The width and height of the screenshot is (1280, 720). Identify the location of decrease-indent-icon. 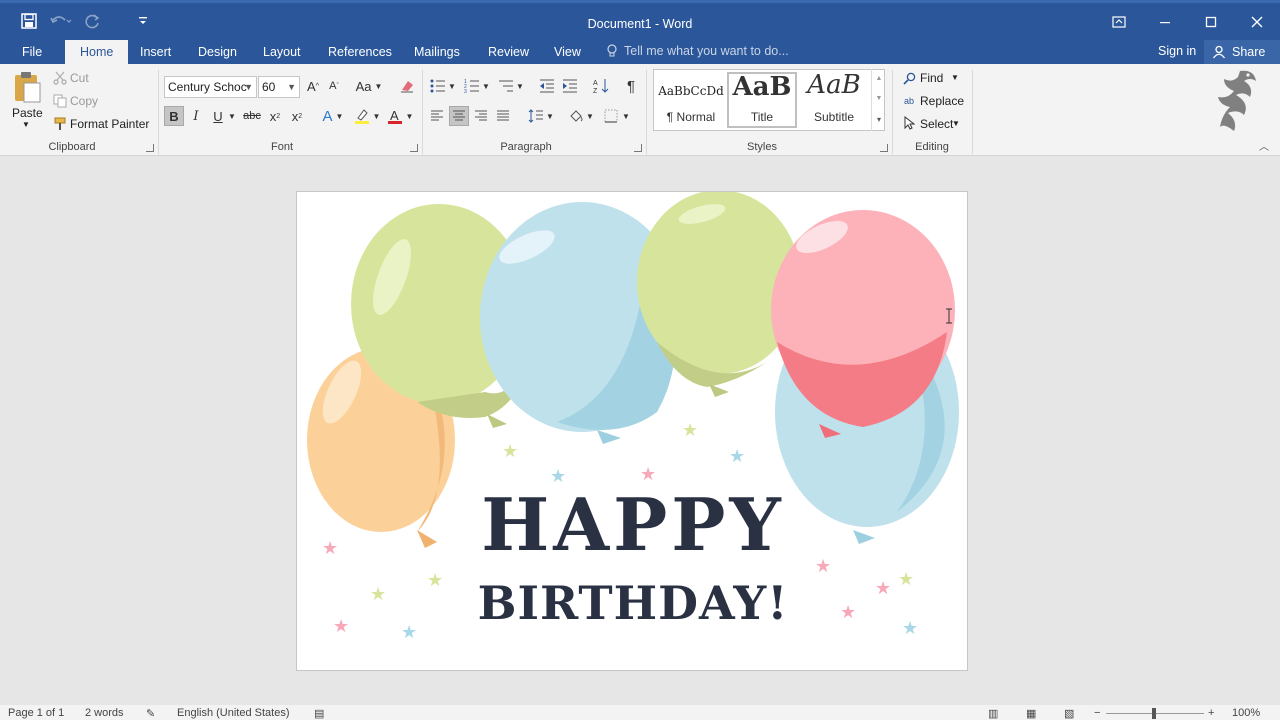
(547, 86).